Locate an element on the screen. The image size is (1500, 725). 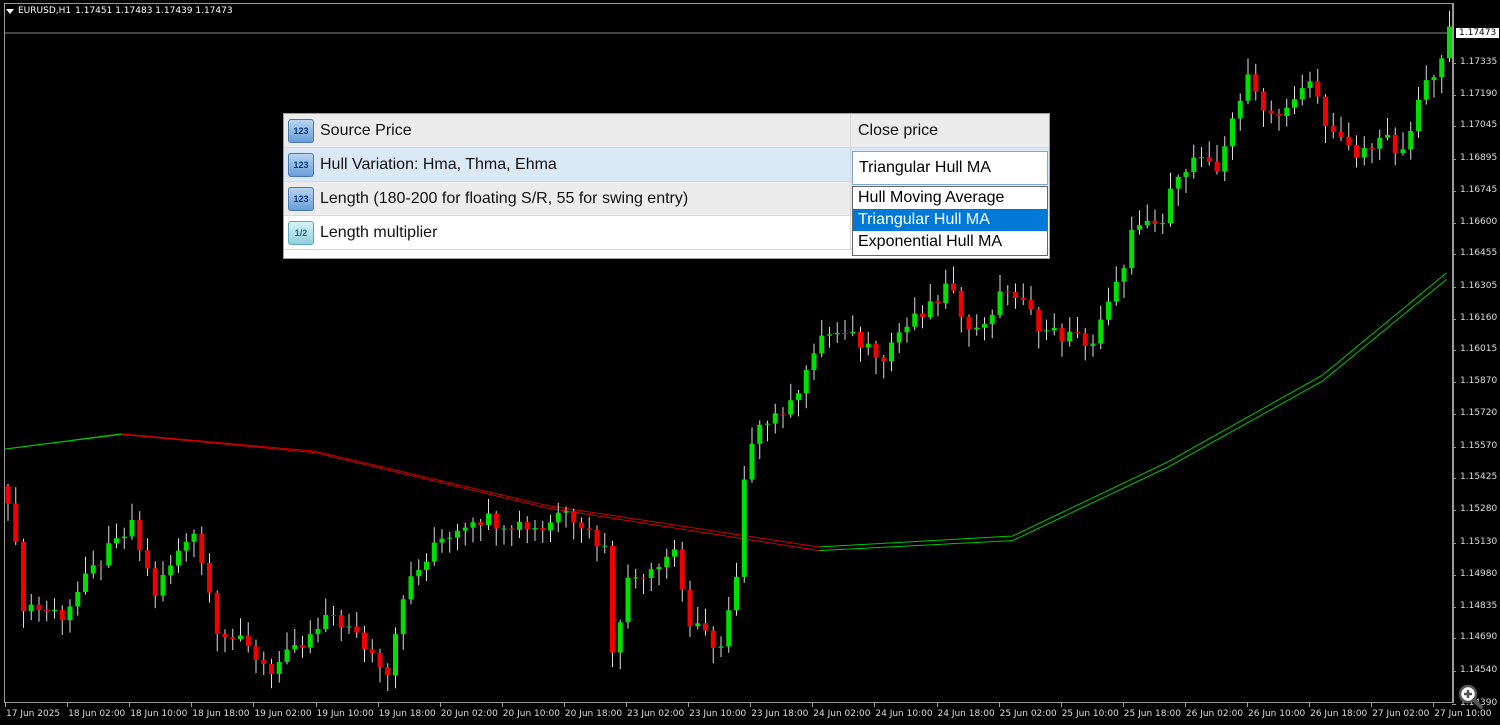
price-label: 1.14835 is located at coordinates (1479, 605).